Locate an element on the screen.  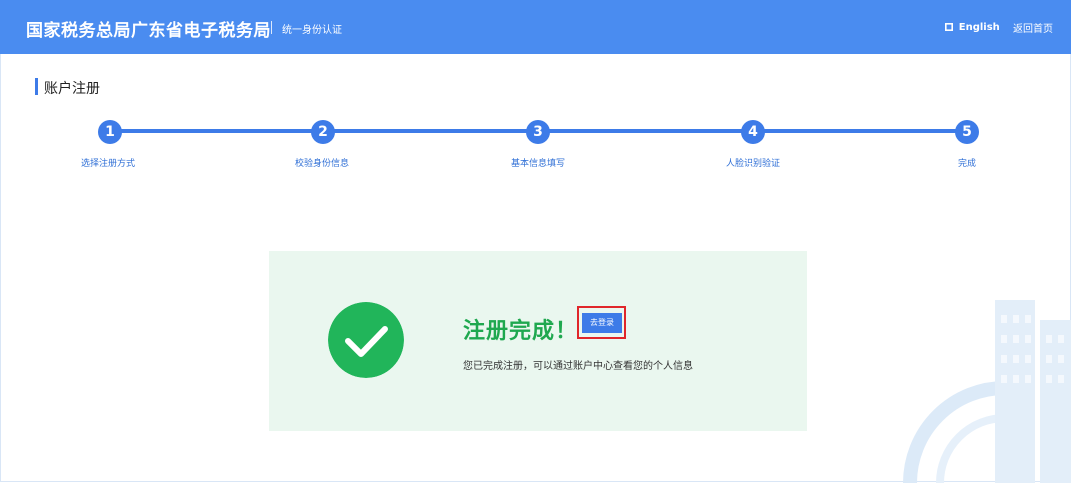
top-header: 国家税务总局广东省电子税务局 统一身份认证 English 返回首页 is located at coordinates (535, 27).